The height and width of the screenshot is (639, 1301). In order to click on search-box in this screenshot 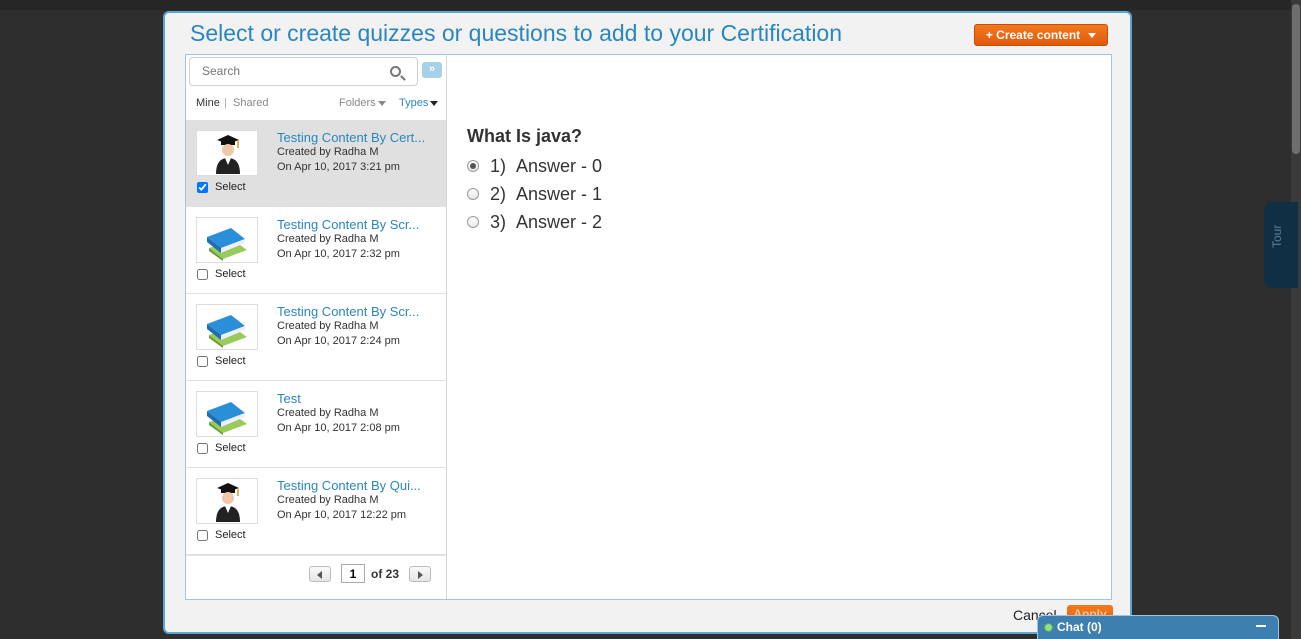, I will do `click(303, 71)`.